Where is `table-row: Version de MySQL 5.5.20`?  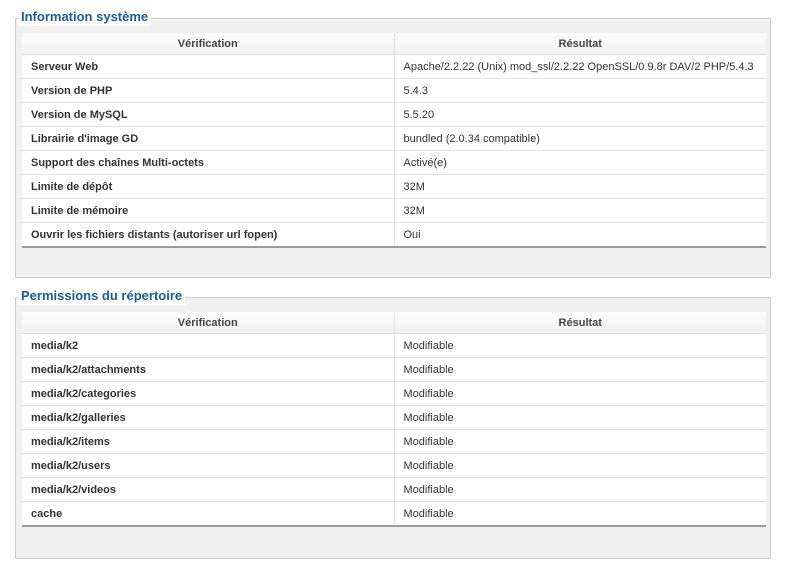
table-row: Version de MySQL 5.5.20 is located at coordinates (394, 114).